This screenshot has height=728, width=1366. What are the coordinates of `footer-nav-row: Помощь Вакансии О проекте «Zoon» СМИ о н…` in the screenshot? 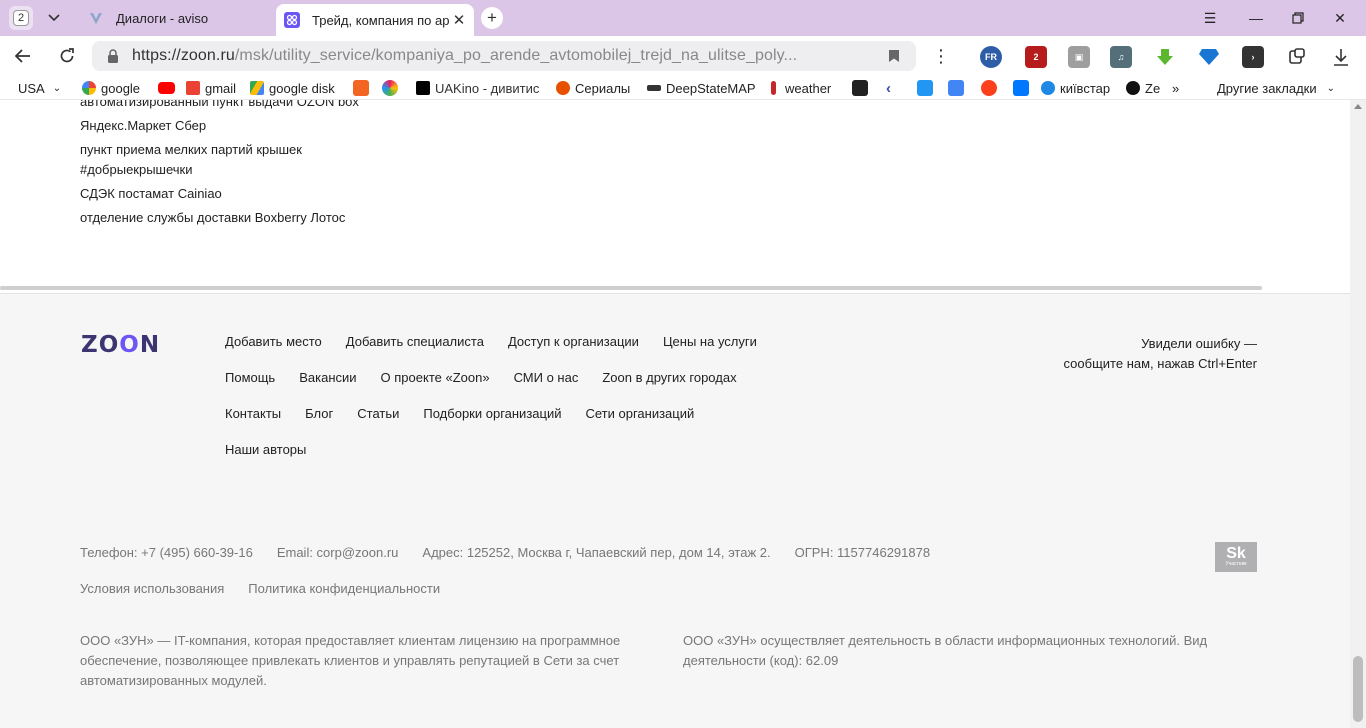 It's located at (481, 377).